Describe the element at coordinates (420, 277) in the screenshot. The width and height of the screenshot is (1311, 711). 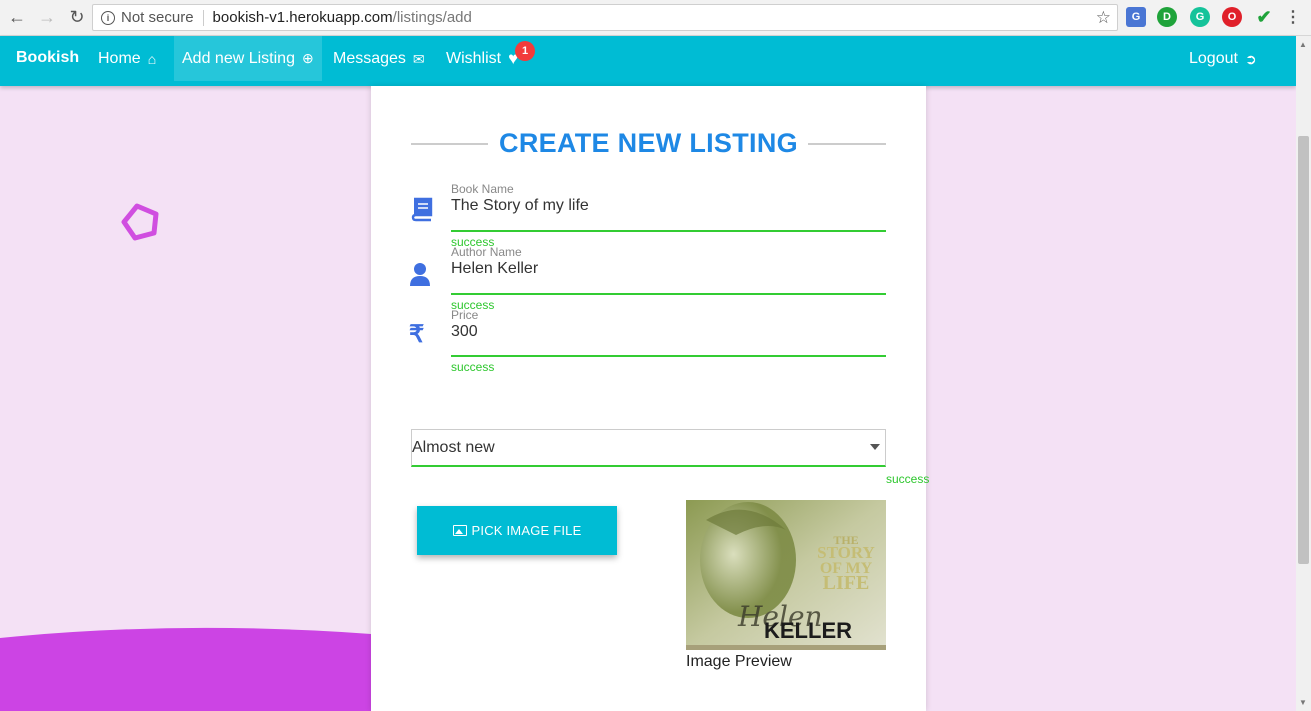
I see `user-icon` at that location.